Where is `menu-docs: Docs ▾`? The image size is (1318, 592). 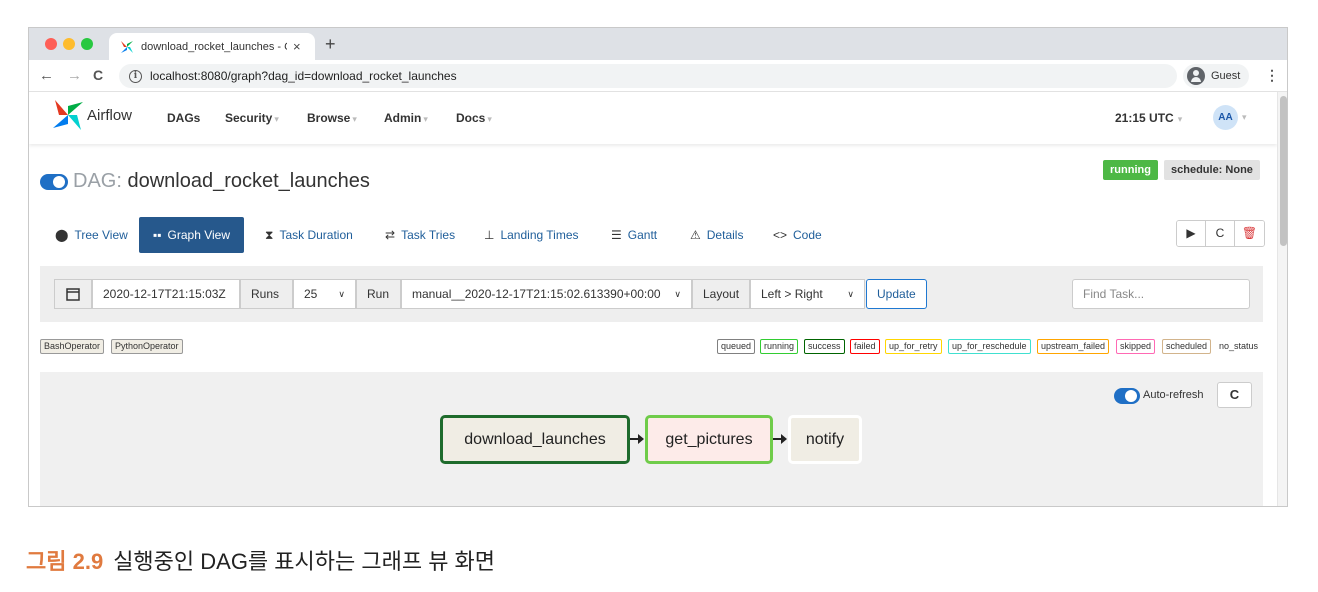 menu-docs: Docs ▾ is located at coordinates (474, 118).